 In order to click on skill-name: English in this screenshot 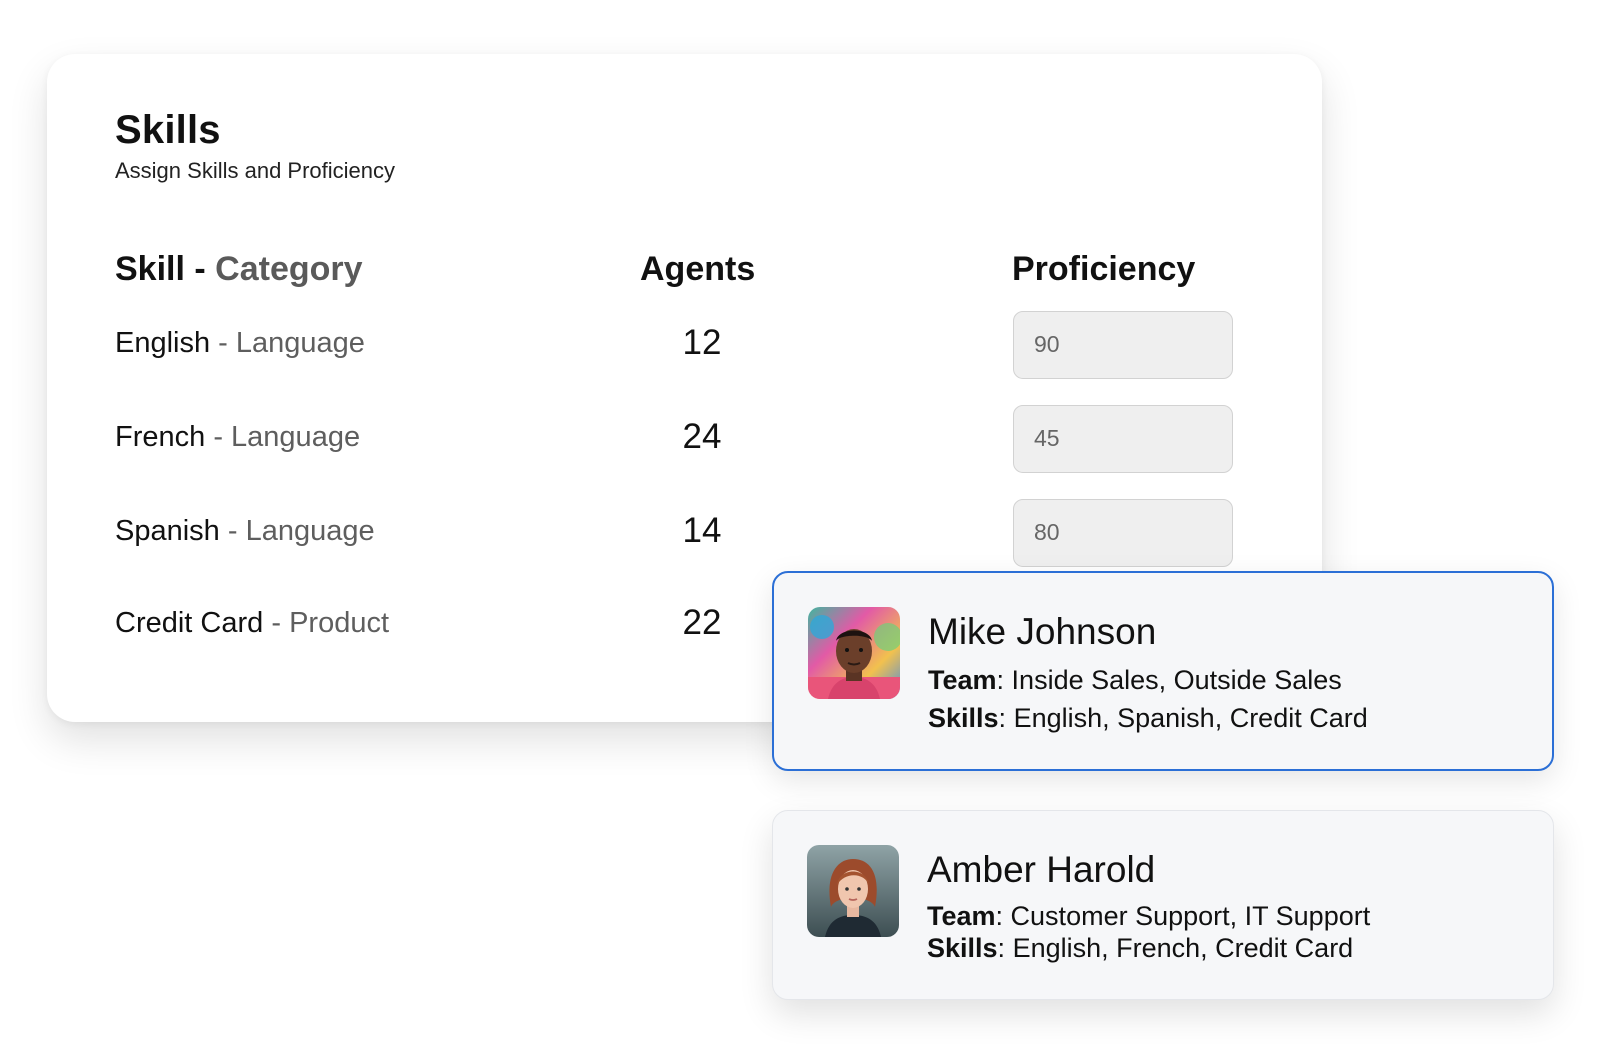, I will do `click(163, 343)`.